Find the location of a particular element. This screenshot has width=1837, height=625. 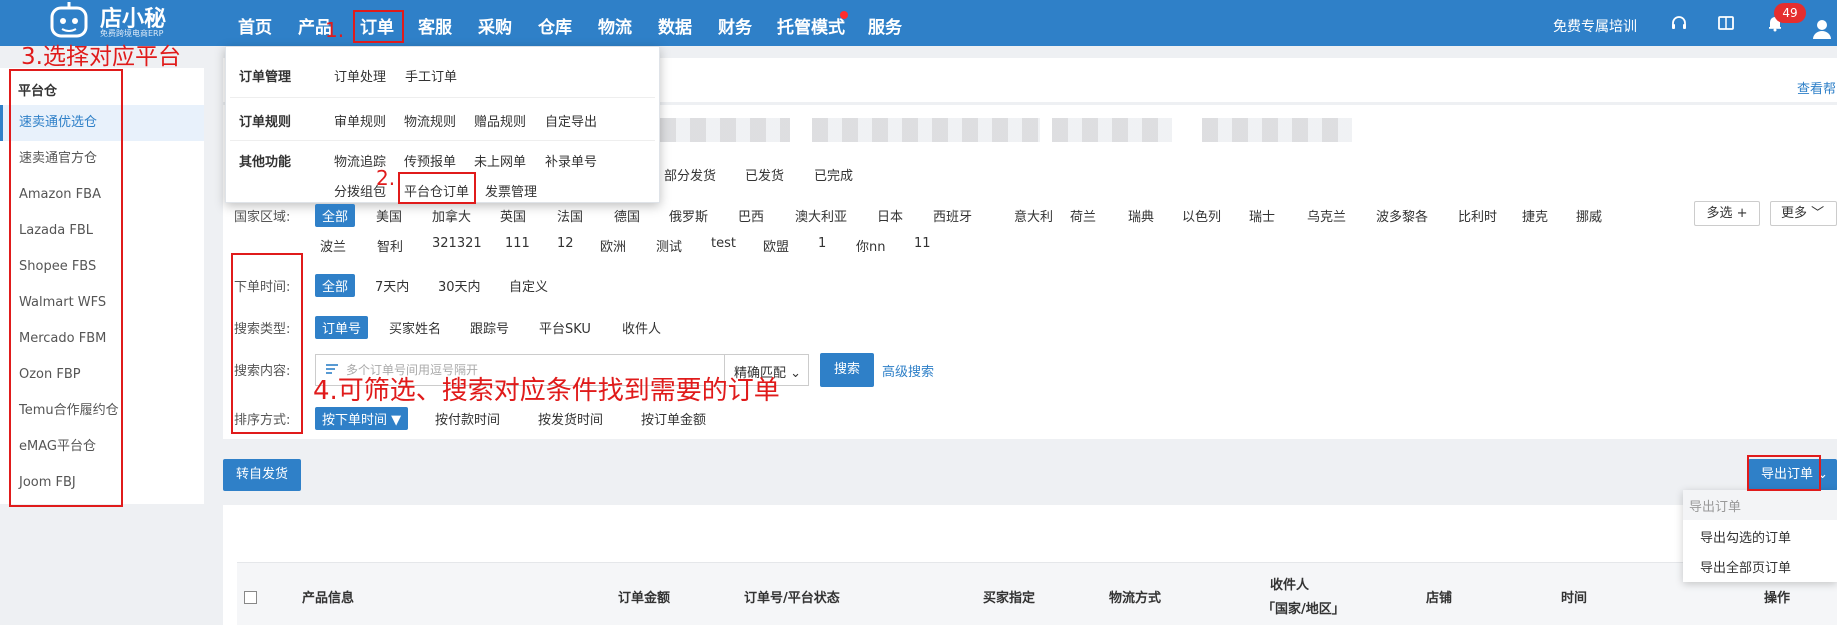

nav-purchase: 采购 is located at coordinates (495, 25).